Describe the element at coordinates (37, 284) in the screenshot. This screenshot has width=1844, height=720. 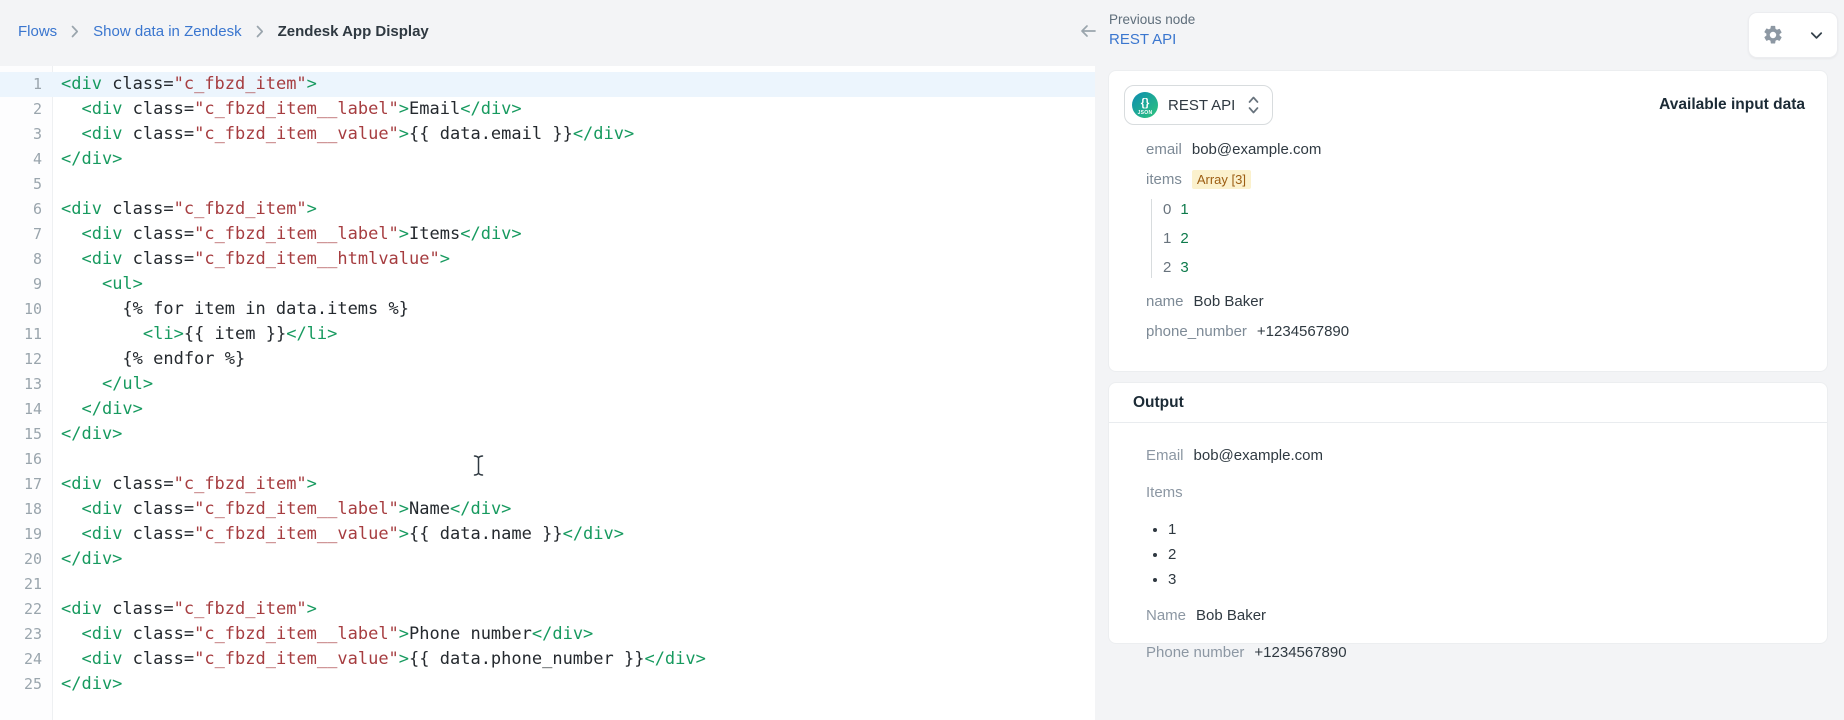
I see `line-number: 9` at that location.